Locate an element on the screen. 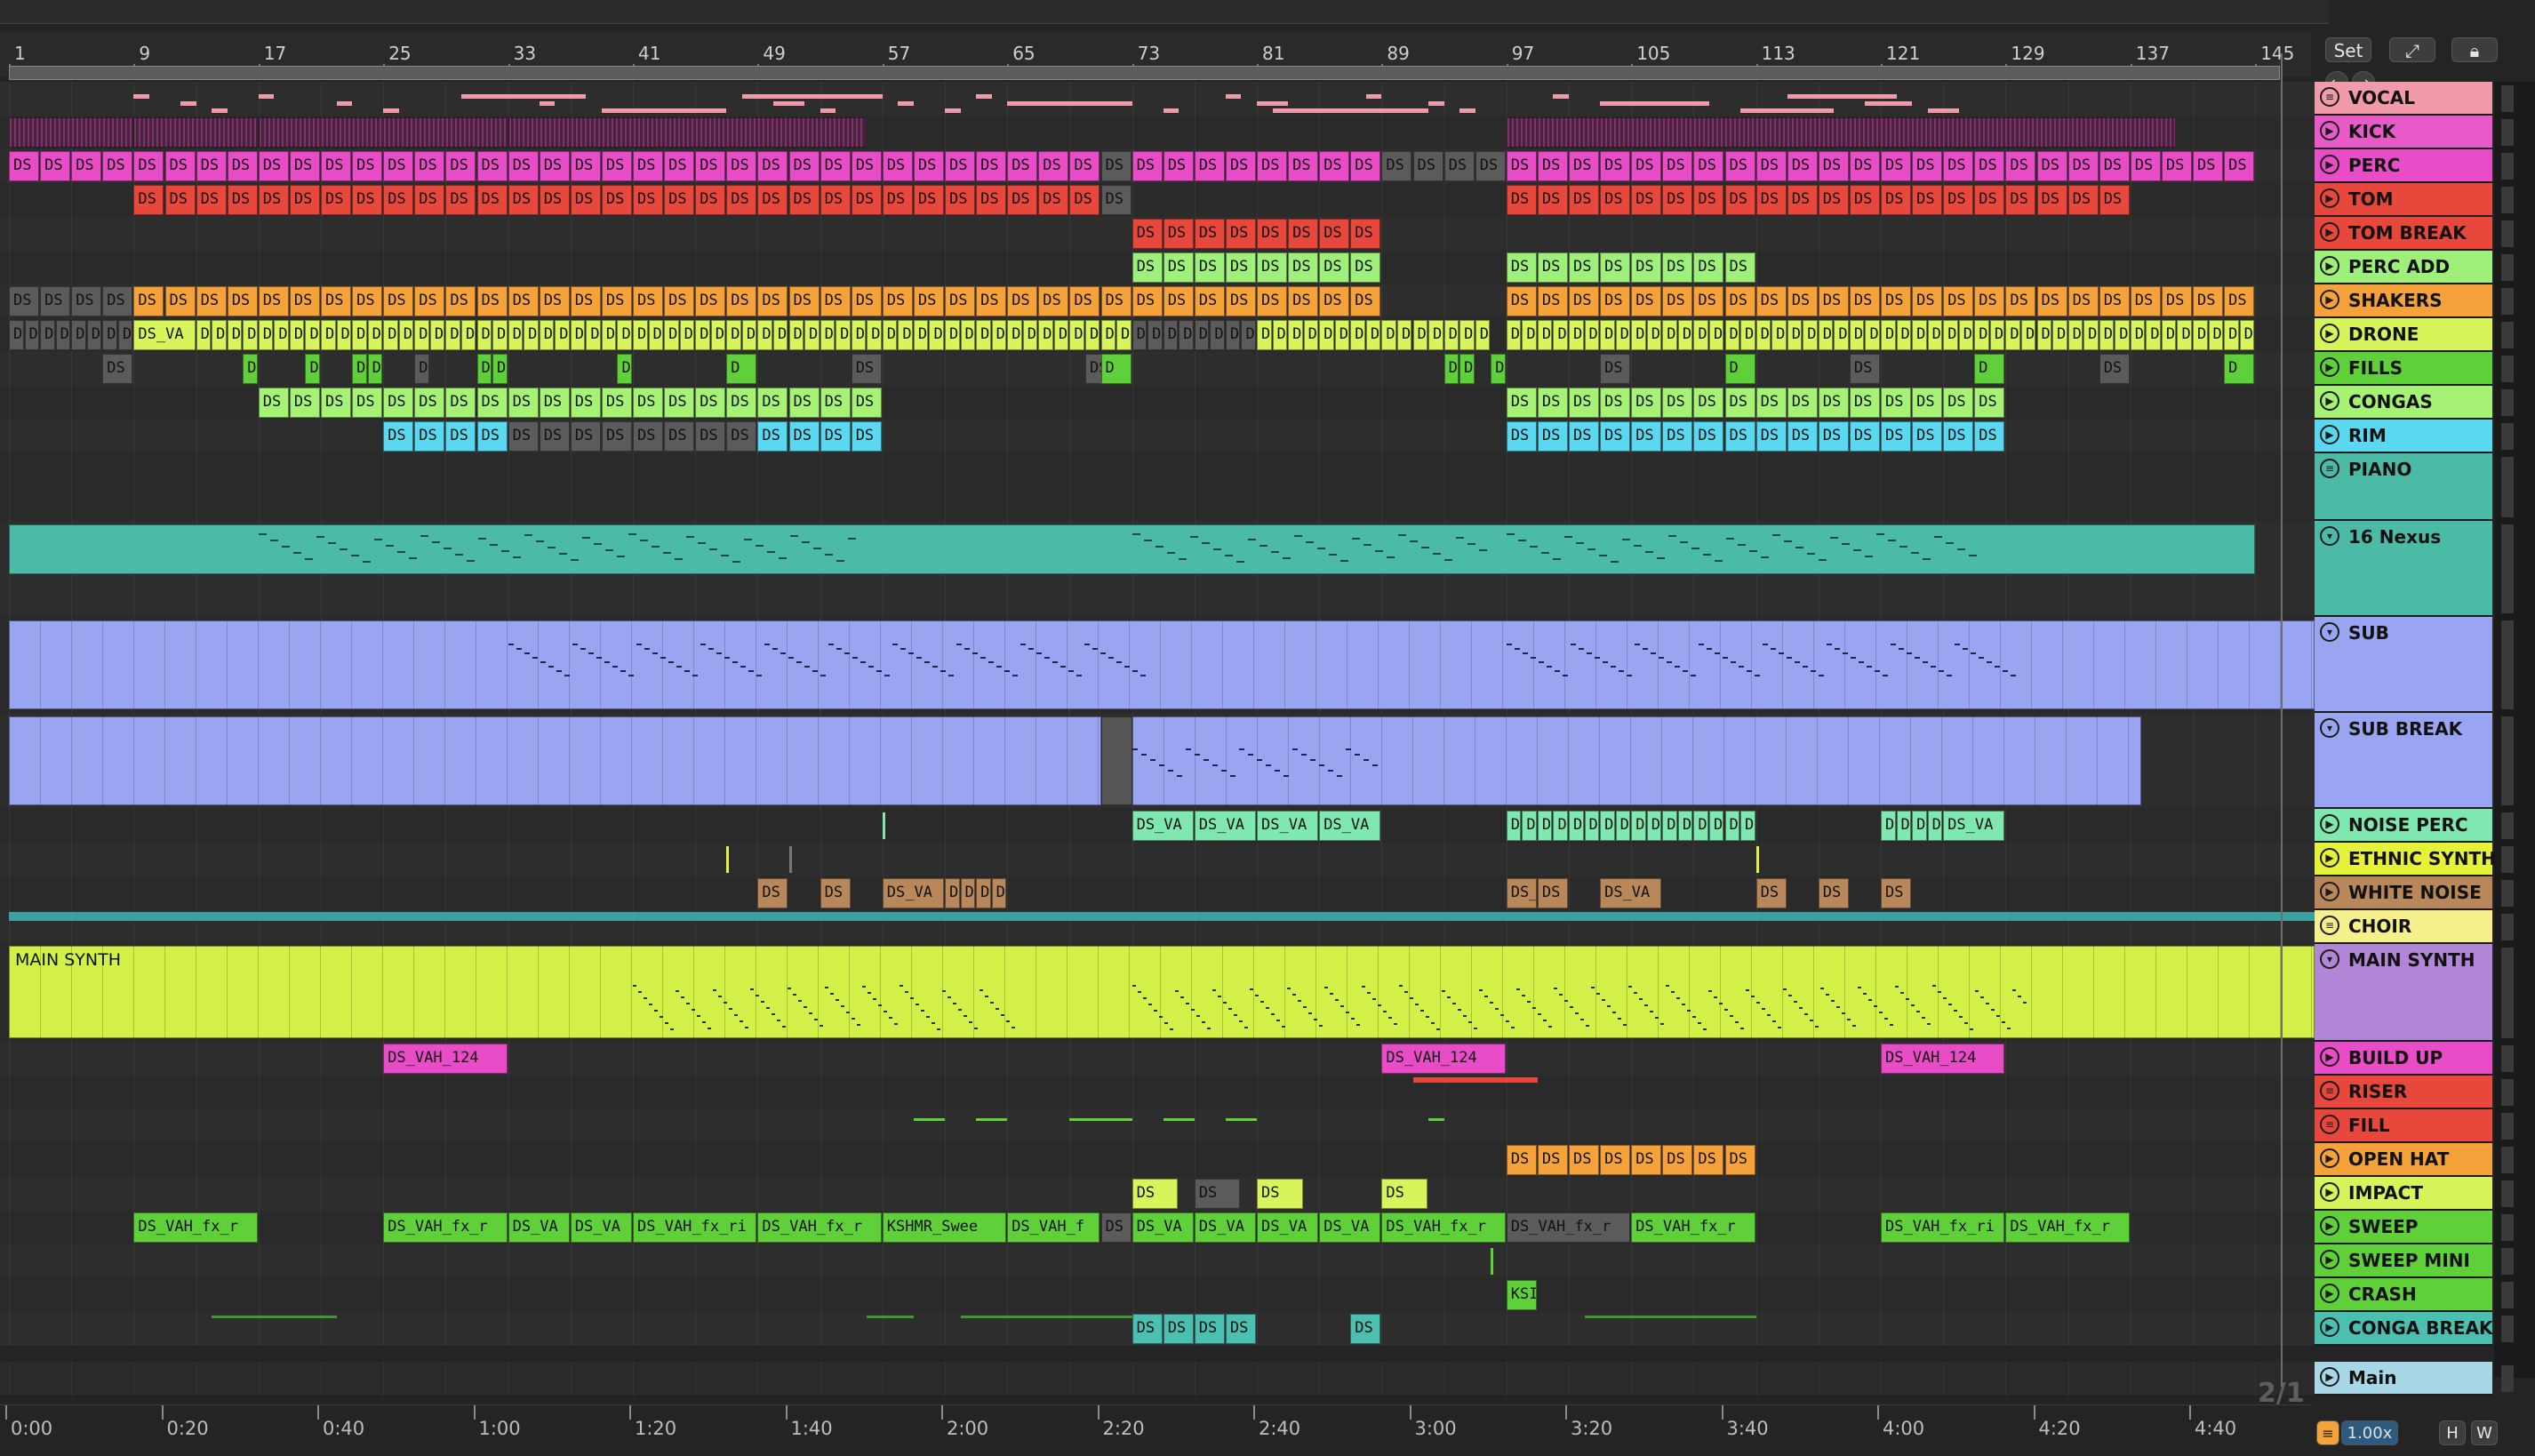 Image resolution: width=2535 pixels, height=1456 pixels. main-synth-midi-clip: MAIN SYNTH is located at coordinates (1162, 992).